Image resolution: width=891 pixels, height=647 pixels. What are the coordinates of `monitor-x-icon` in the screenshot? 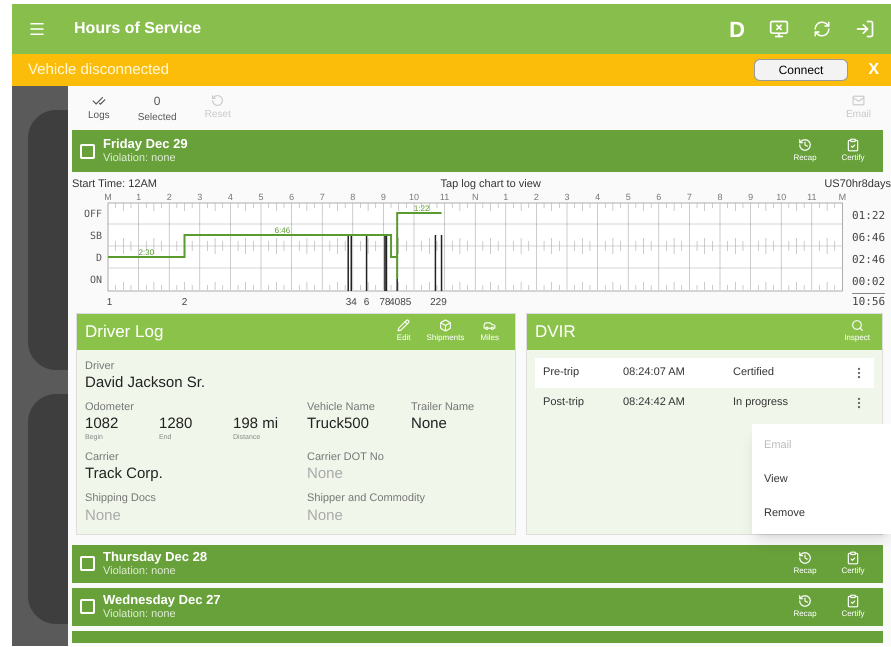 It's located at (779, 29).